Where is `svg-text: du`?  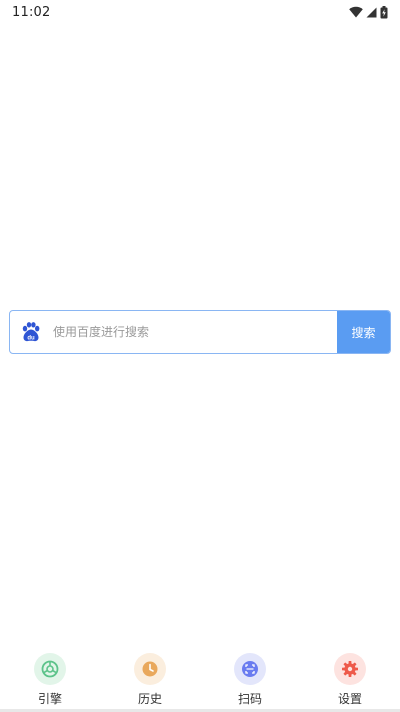
svg-text: du is located at coordinates (31, 338).